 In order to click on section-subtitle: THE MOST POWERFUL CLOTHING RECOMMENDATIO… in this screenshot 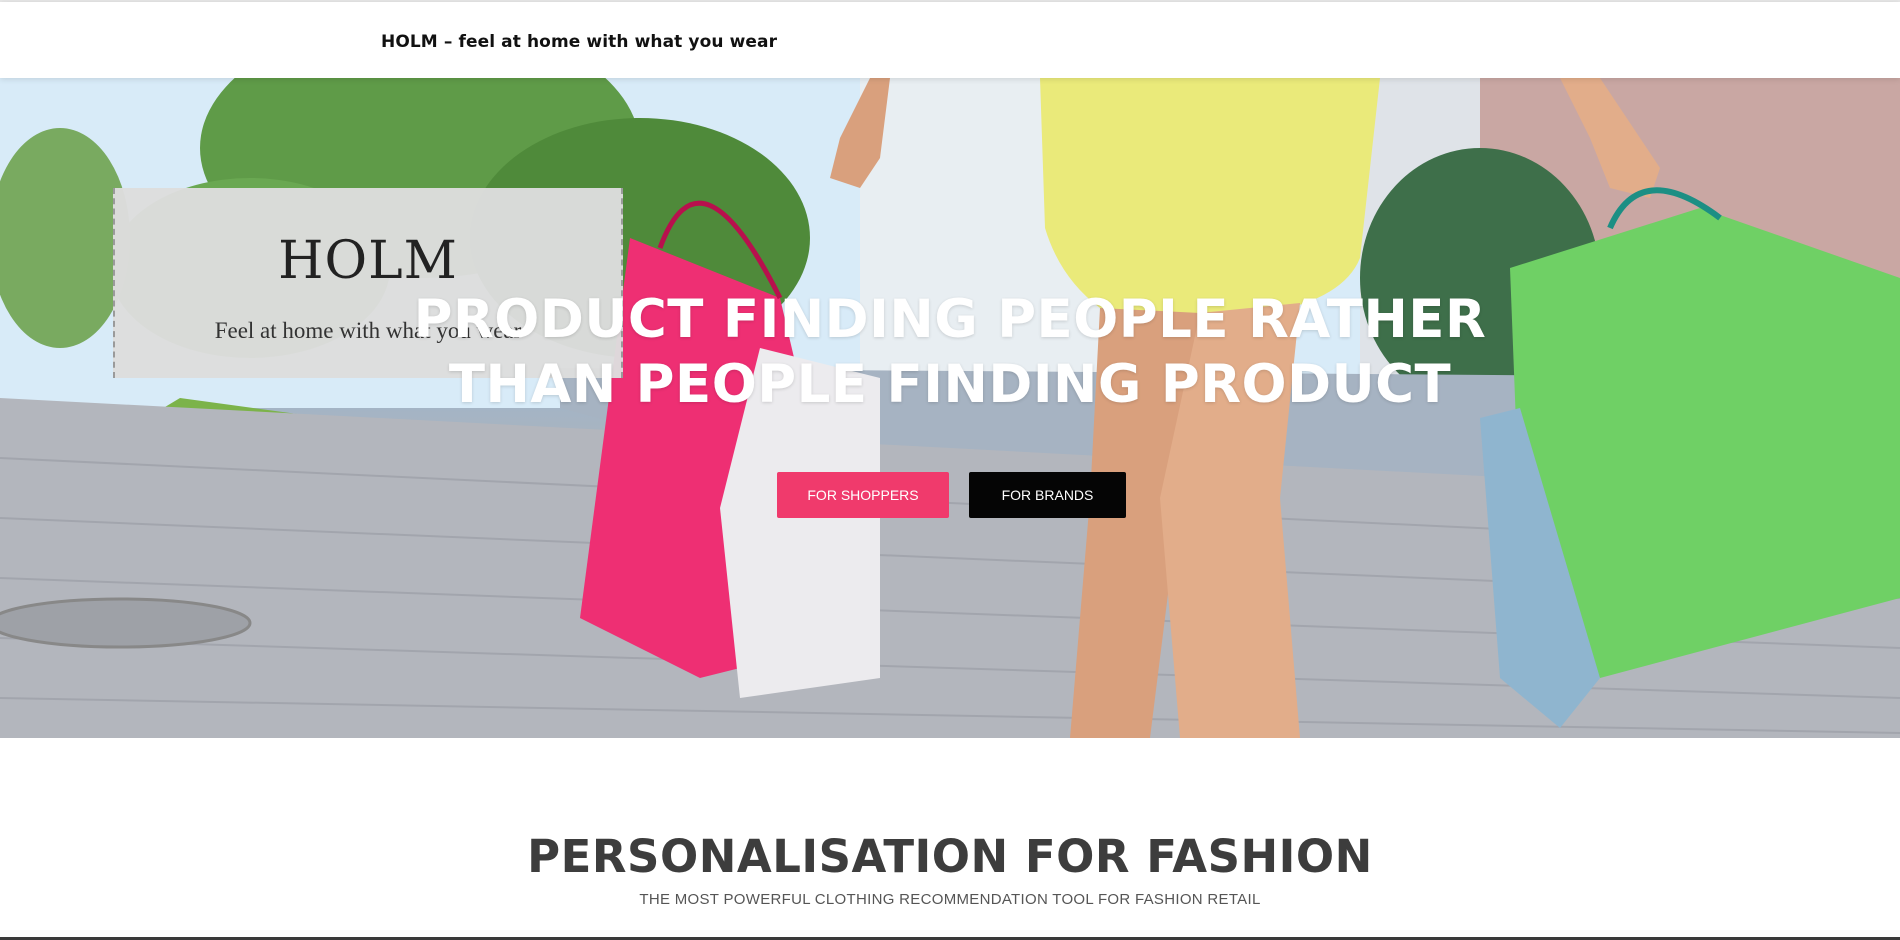, I will do `click(950, 899)`.